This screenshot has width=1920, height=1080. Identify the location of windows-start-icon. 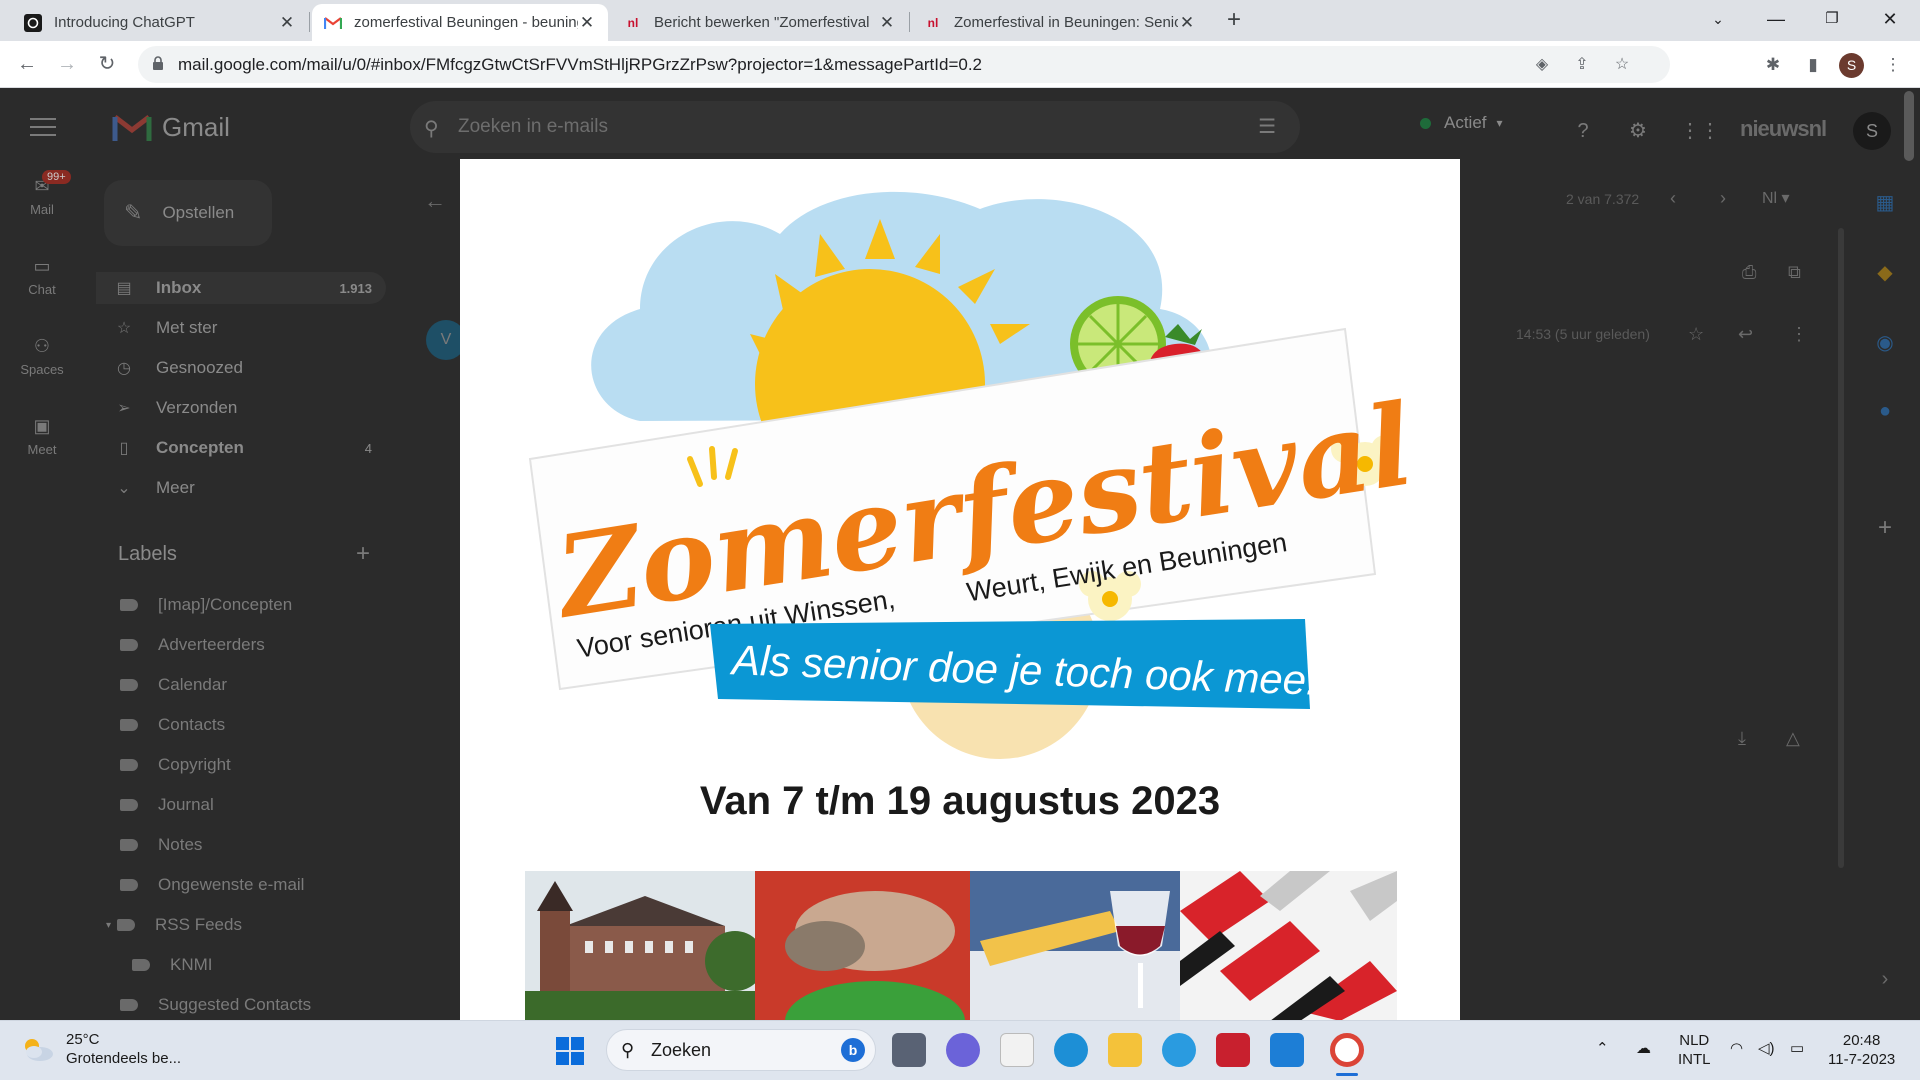
(570, 1051).